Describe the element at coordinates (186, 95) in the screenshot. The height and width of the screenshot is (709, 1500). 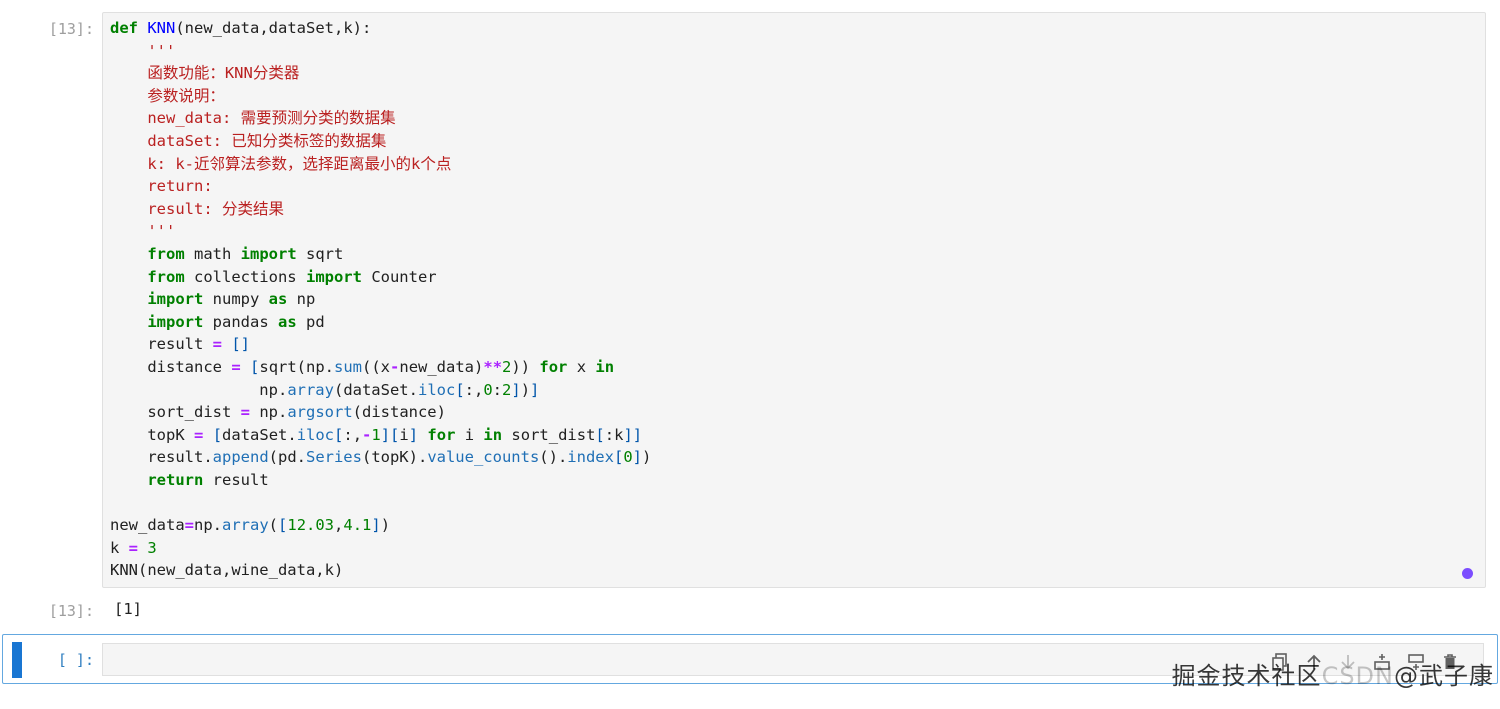
I see `code-token: 参数说明：` at that location.